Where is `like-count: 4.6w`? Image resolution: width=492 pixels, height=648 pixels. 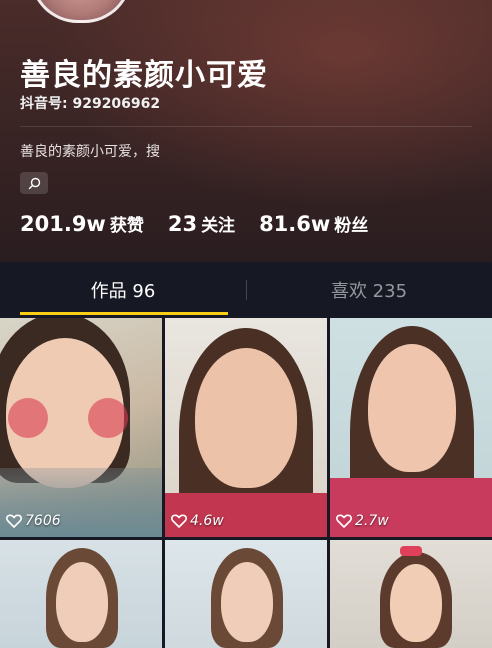 like-count: 4.6w is located at coordinates (197, 521).